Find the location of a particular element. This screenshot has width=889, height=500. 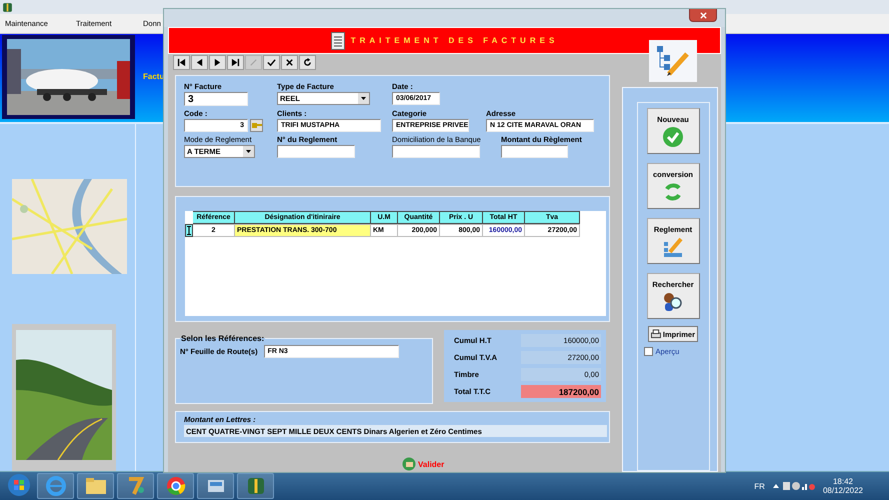

preview-checkbox is located at coordinates (648, 351).